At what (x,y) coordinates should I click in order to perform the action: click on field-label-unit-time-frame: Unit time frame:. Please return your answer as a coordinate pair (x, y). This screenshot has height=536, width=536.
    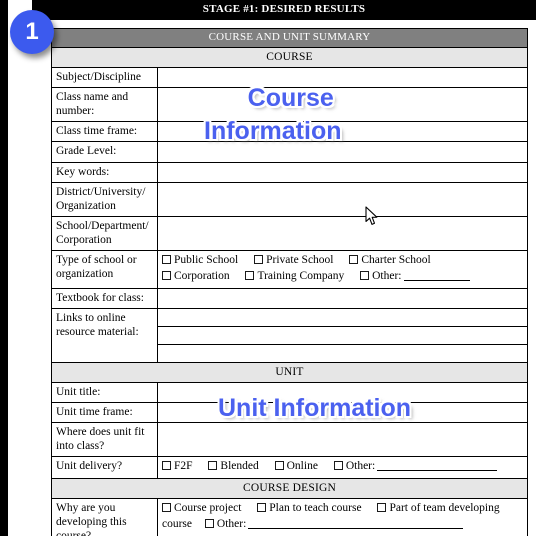
    Looking at the image, I should click on (104, 412).